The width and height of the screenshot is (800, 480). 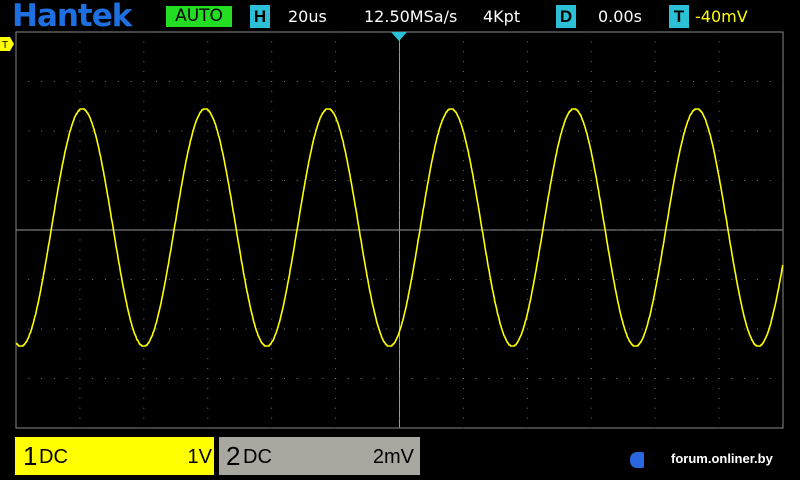 I want to click on channel-2-button: 2 DC 2mV, so click(x=319, y=456).